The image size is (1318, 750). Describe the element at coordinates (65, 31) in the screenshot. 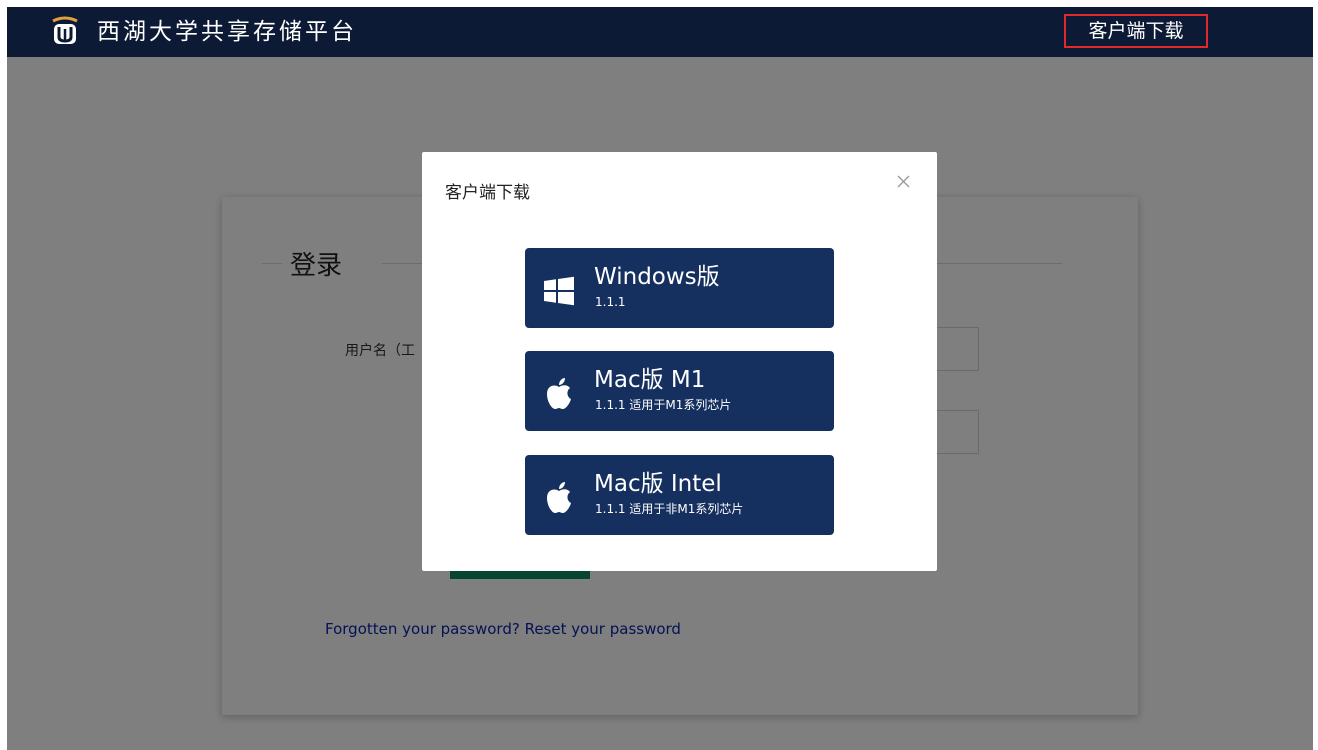

I see `university-logo-icon` at that location.